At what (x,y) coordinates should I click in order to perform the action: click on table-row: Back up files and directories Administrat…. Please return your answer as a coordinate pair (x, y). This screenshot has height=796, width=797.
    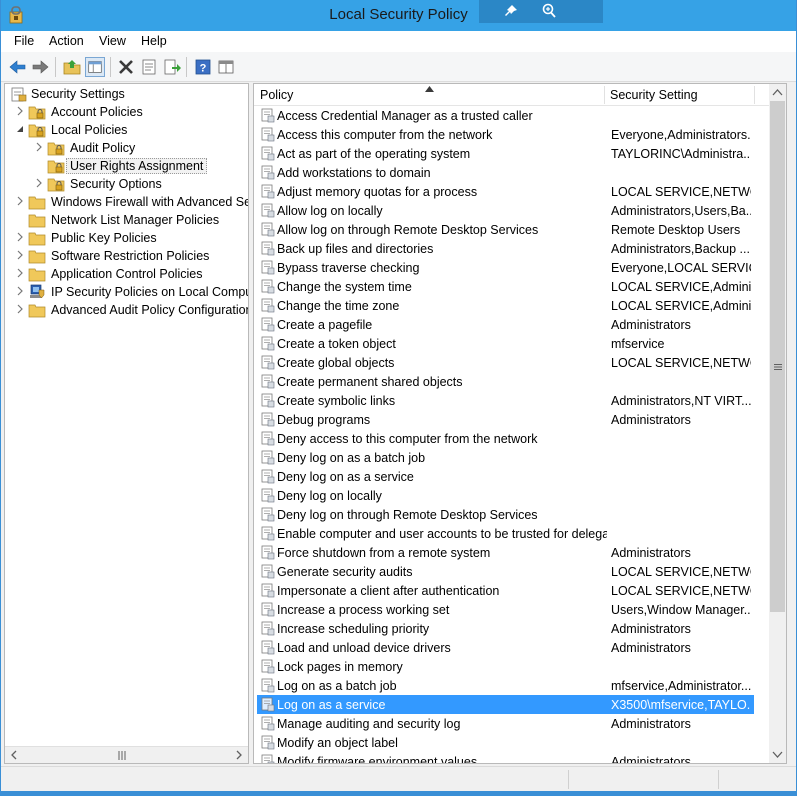
    Looking at the image, I should click on (505, 248).